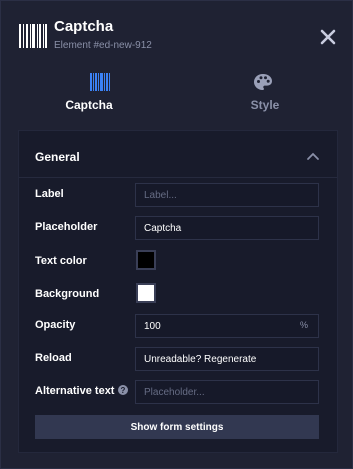 This screenshot has height=469, width=353. I want to click on label-input, so click(227, 195).